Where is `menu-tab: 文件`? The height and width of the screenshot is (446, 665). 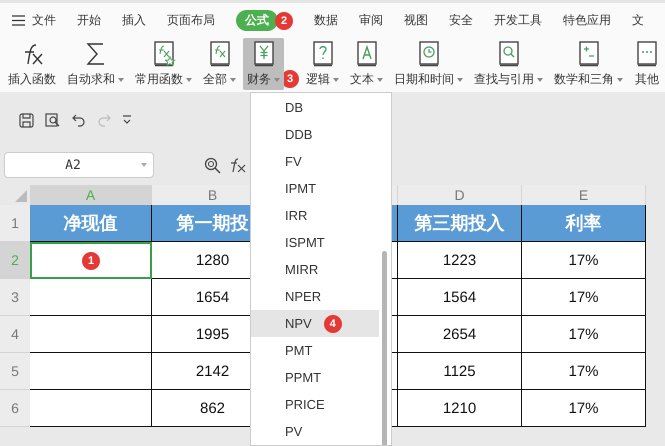 menu-tab: 文件 is located at coordinates (44, 20).